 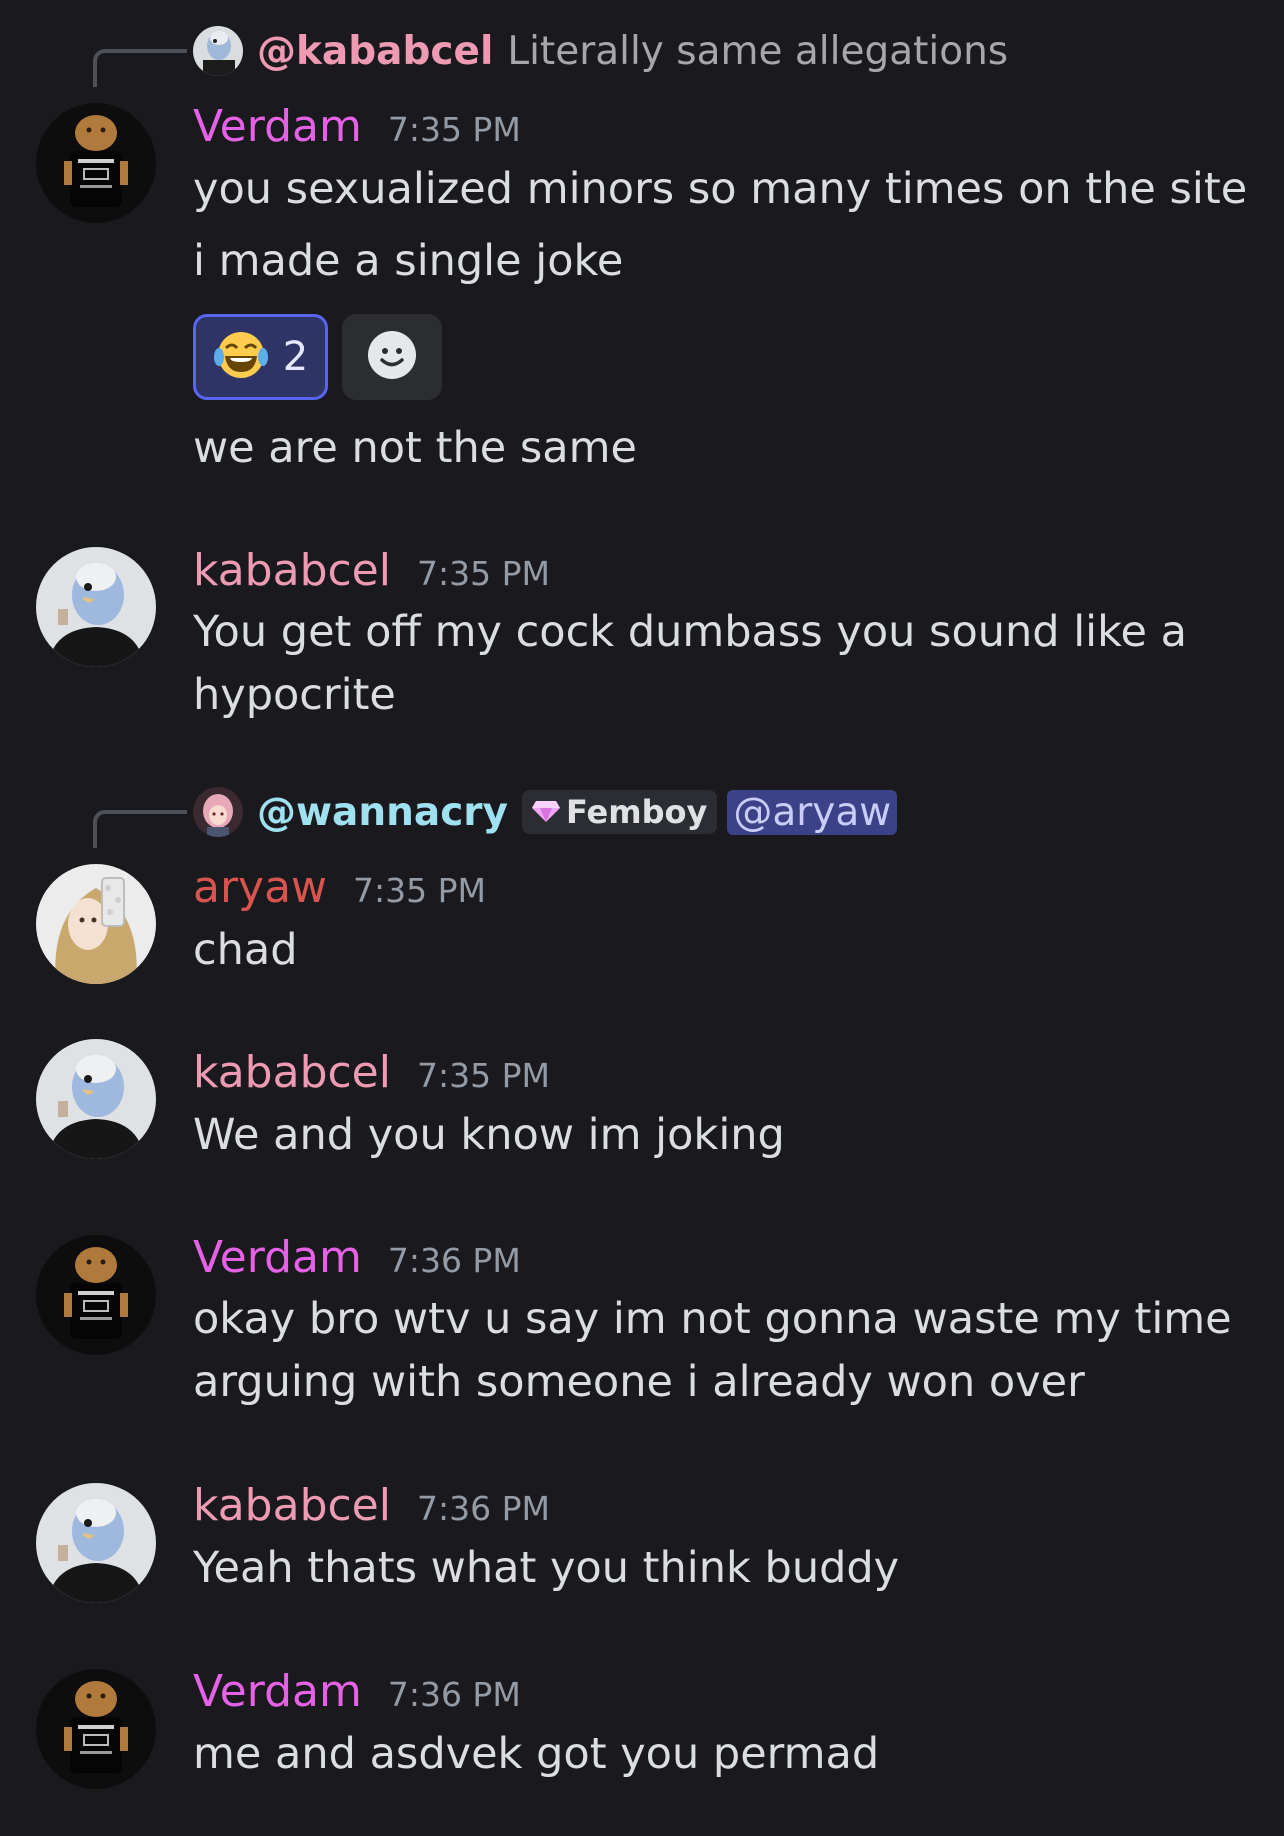 I want to click on reply-mention: @wannacry, so click(x=382, y=812).